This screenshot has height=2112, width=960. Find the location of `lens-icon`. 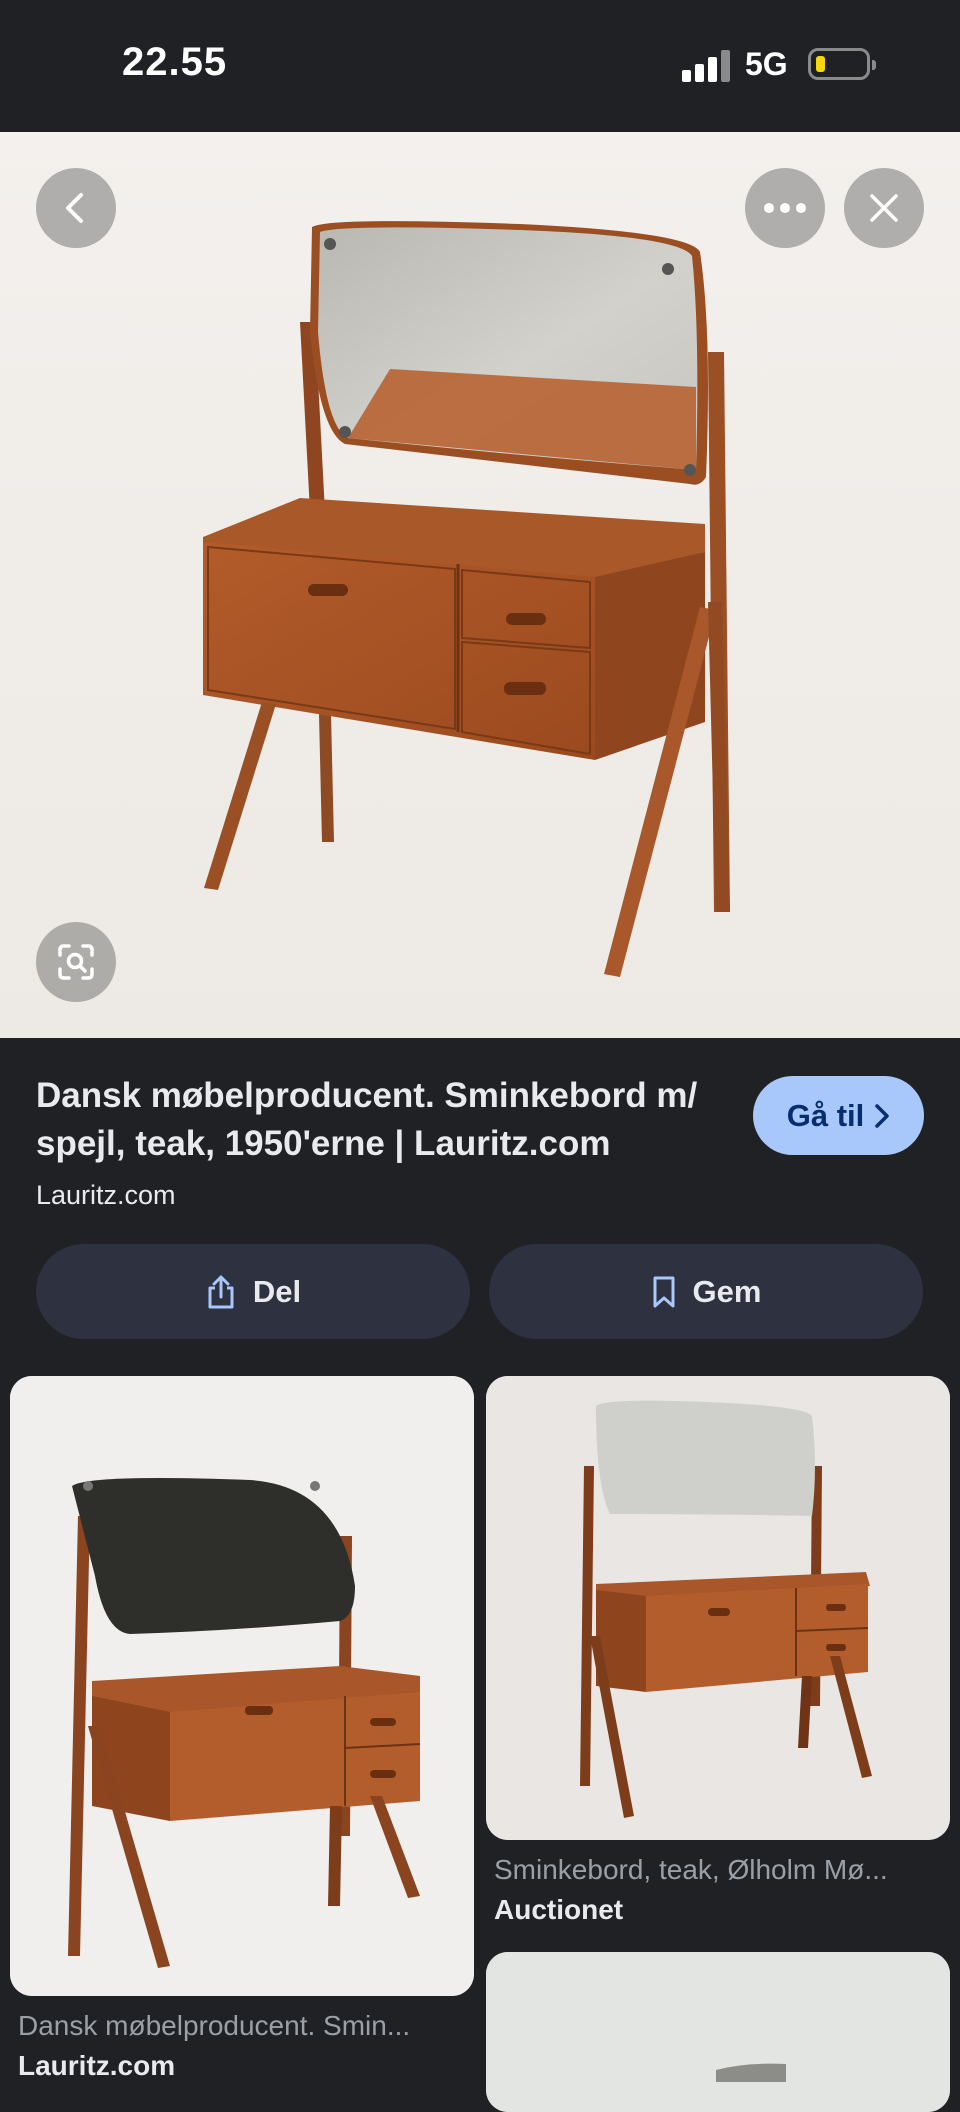

lens-icon is located at coordinates (76, 962).